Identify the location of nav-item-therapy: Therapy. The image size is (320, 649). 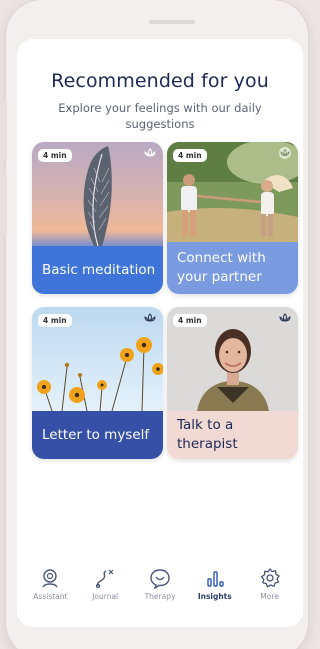
(160, 584).